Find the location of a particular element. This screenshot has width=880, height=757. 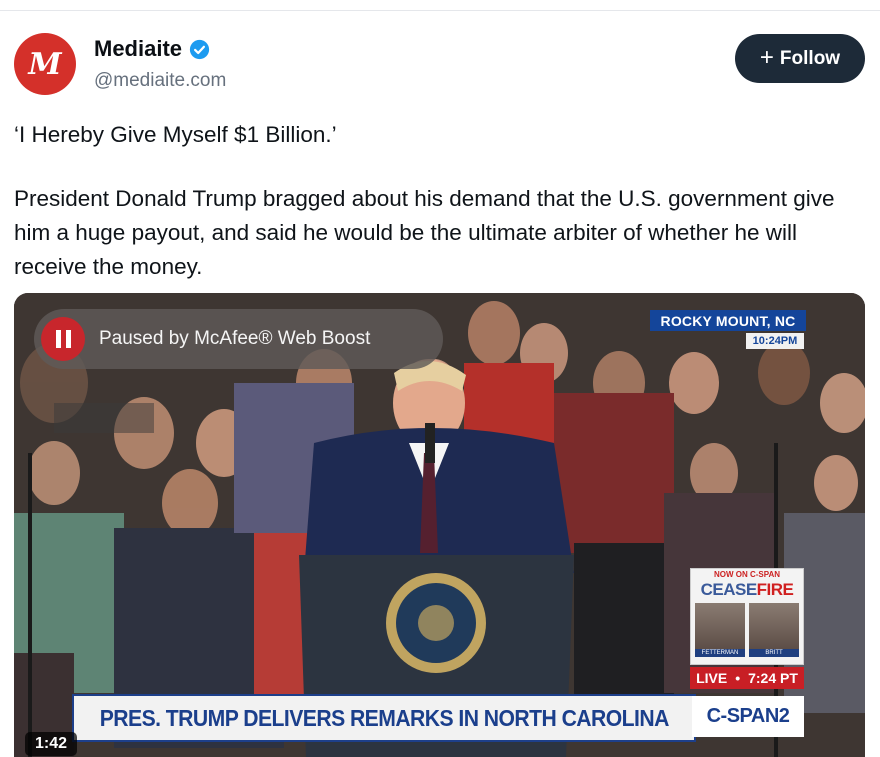

promo-title-part1: CEASE is located at coordinates (729, 589).